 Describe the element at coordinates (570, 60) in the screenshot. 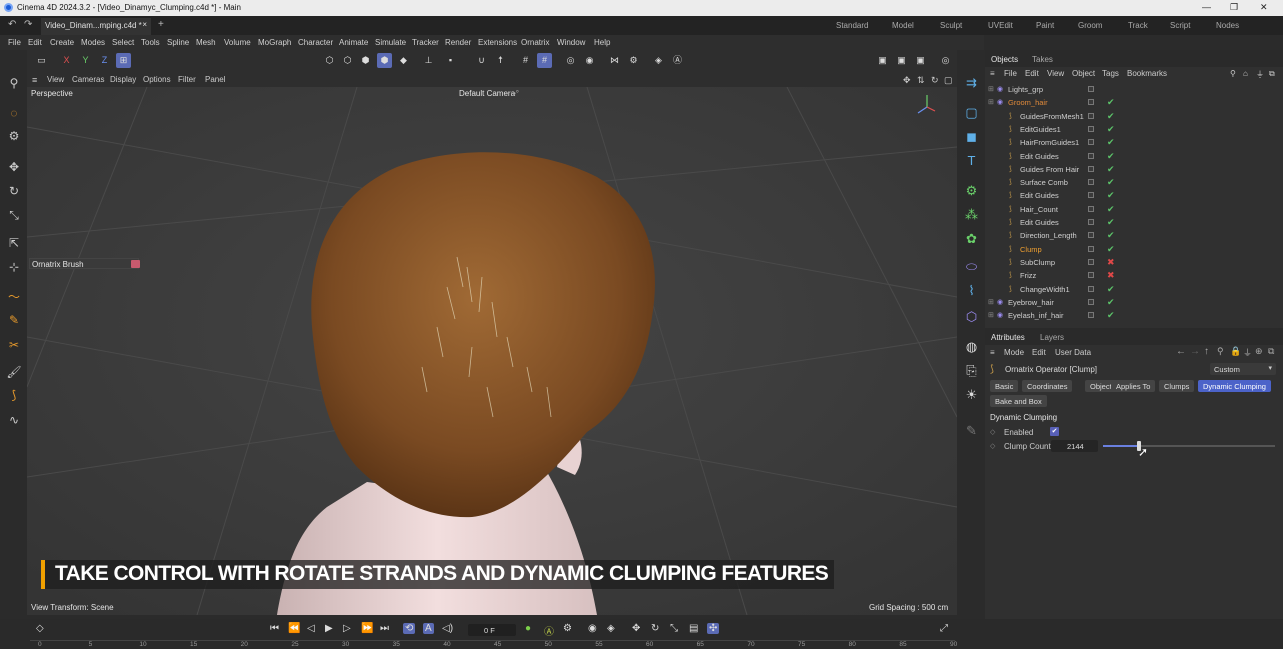

I see `workplane-icon: ◎` at that location.